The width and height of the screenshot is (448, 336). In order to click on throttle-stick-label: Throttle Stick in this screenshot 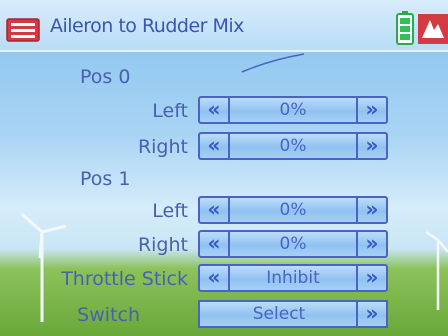, I will do `click(124, 279)`.